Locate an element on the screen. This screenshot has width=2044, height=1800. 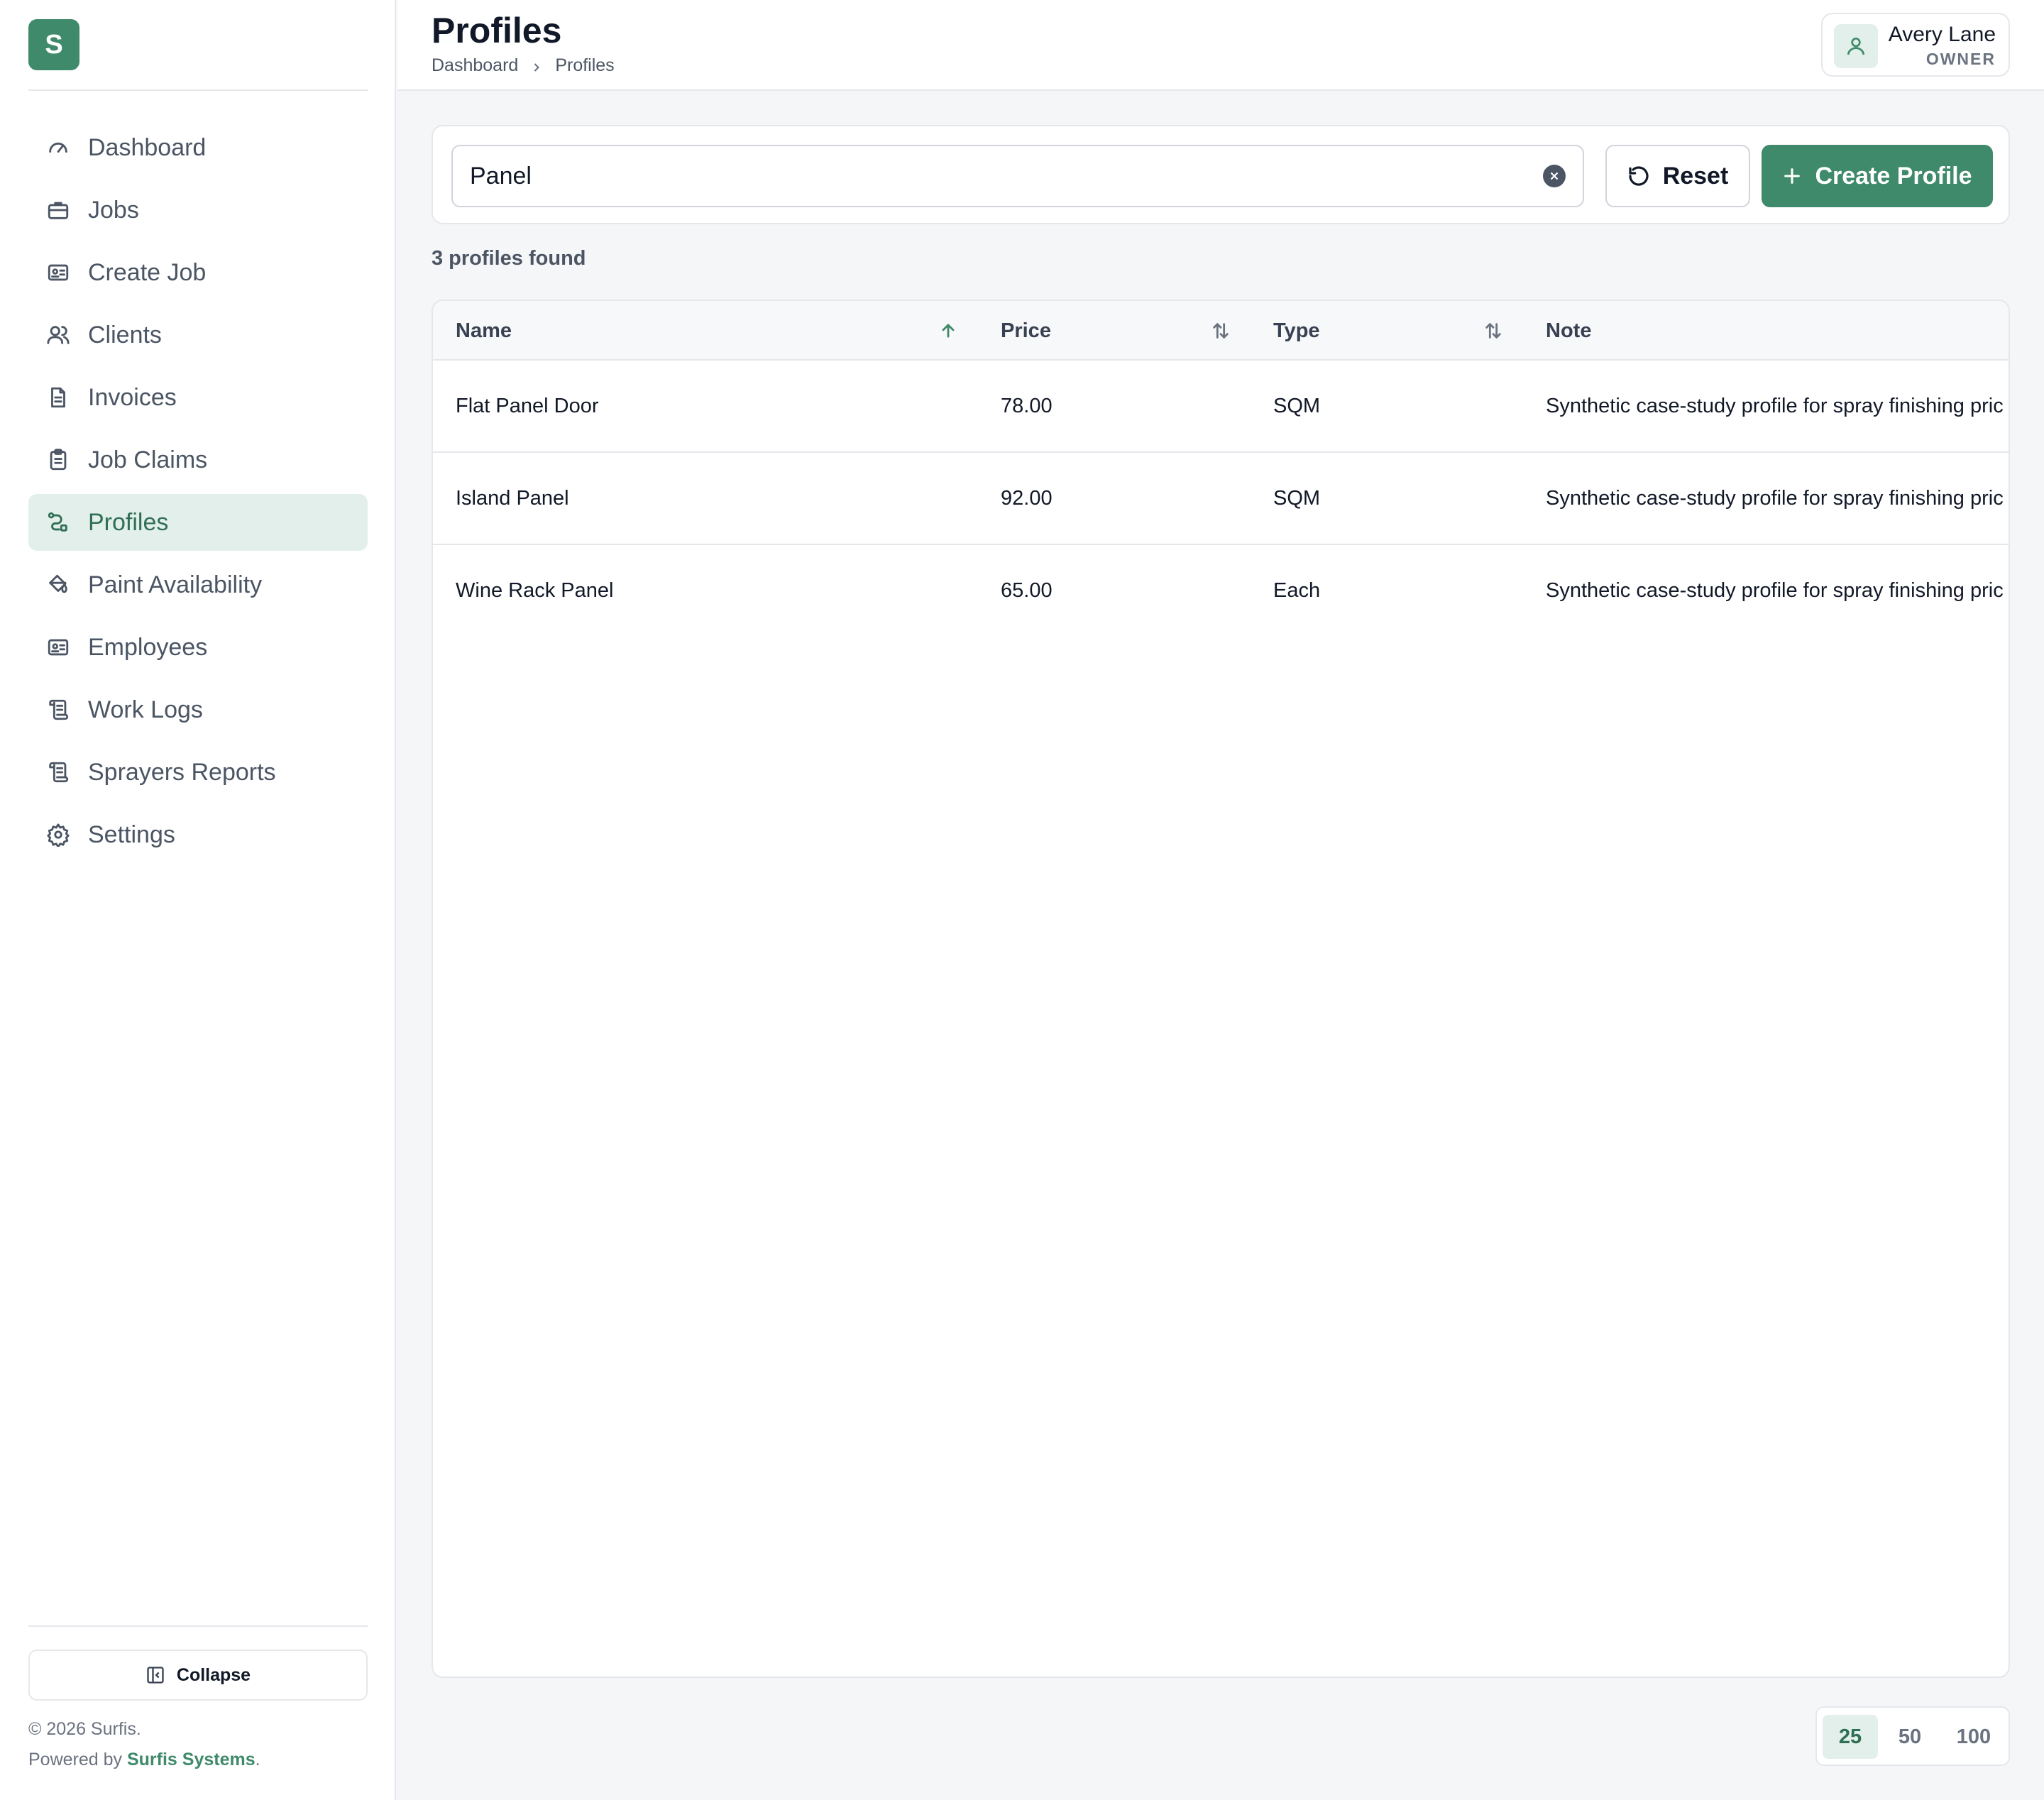
sidebar-item-settings: Settings is located at coordinates (198, 834).